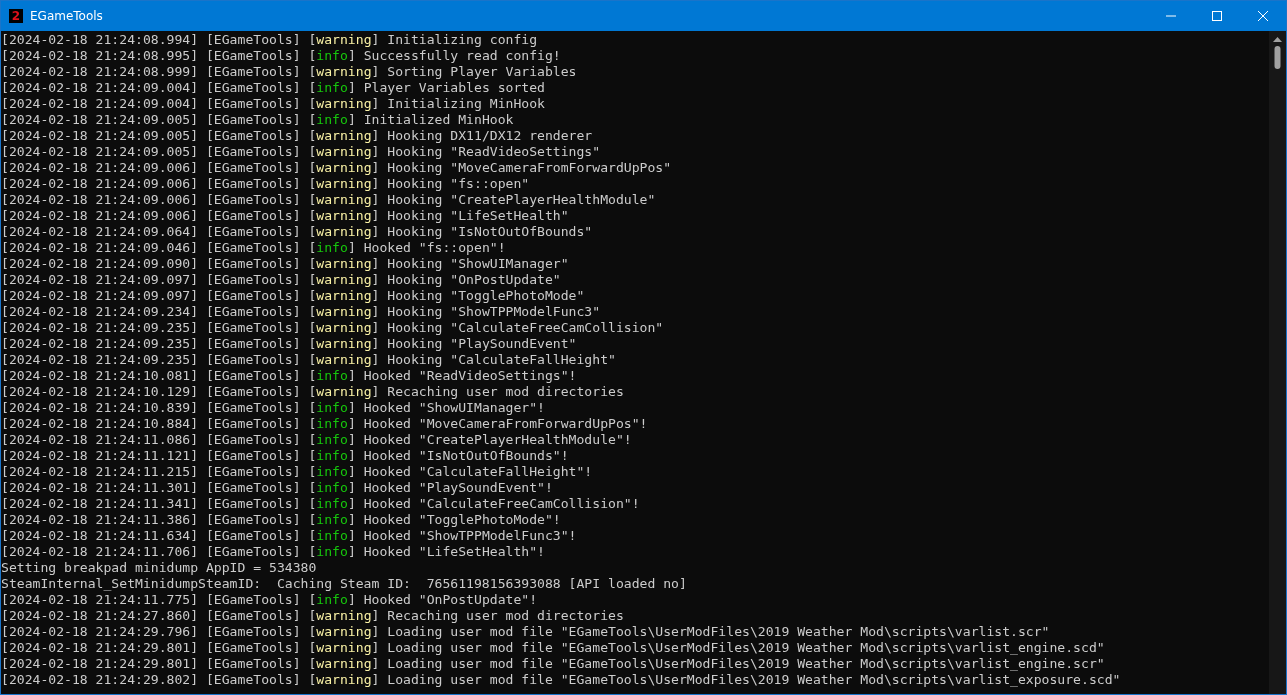 The image size is (1287, 695). What do you see at coordinates (324, 424) in the screenshot?
I see `log-line: [2024-02-18 21:24:10.884] [EGameTools] [info] Hooked "MoveCameraFromForwardUpPos"!` at bounding box center [324, 424].